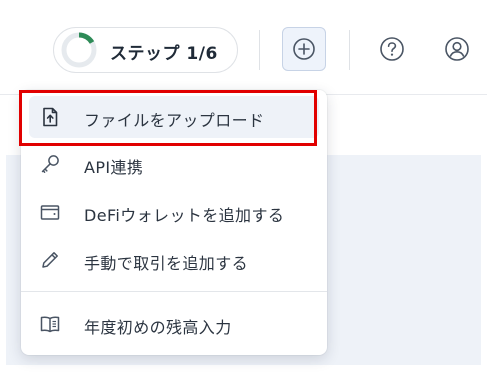  Describe the element at coordinates (166, 263) in the screenshot. I see `menu-item-label: 手動で取引を追加する` at that location.